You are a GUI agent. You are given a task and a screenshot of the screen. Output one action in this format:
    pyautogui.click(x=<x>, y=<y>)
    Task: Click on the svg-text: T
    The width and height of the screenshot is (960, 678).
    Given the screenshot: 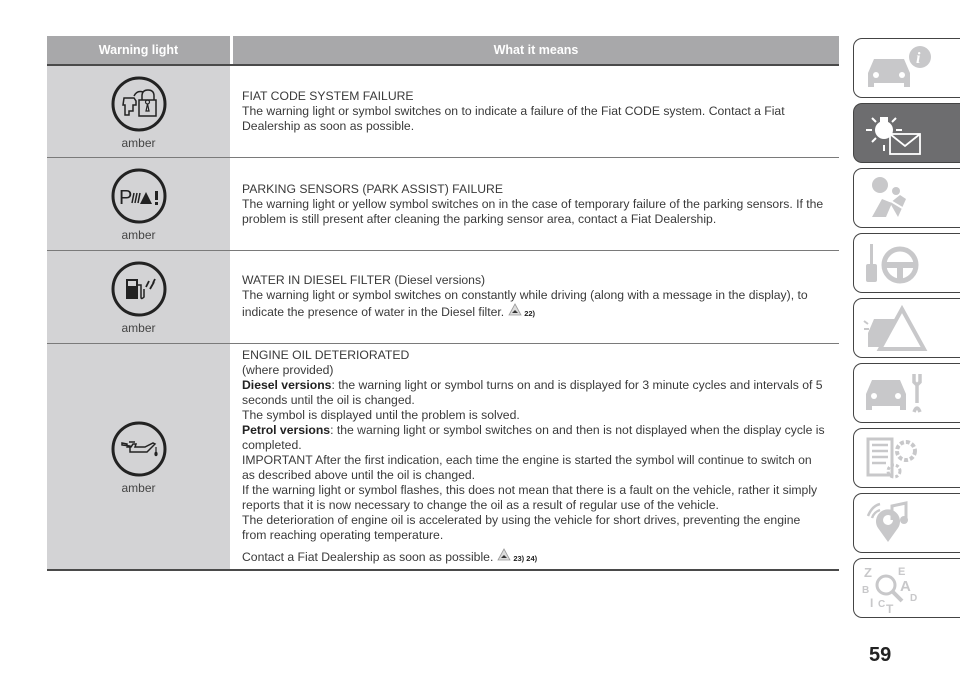 What is the action you would take?
    pyautogui.click(x=890, y=607)
    